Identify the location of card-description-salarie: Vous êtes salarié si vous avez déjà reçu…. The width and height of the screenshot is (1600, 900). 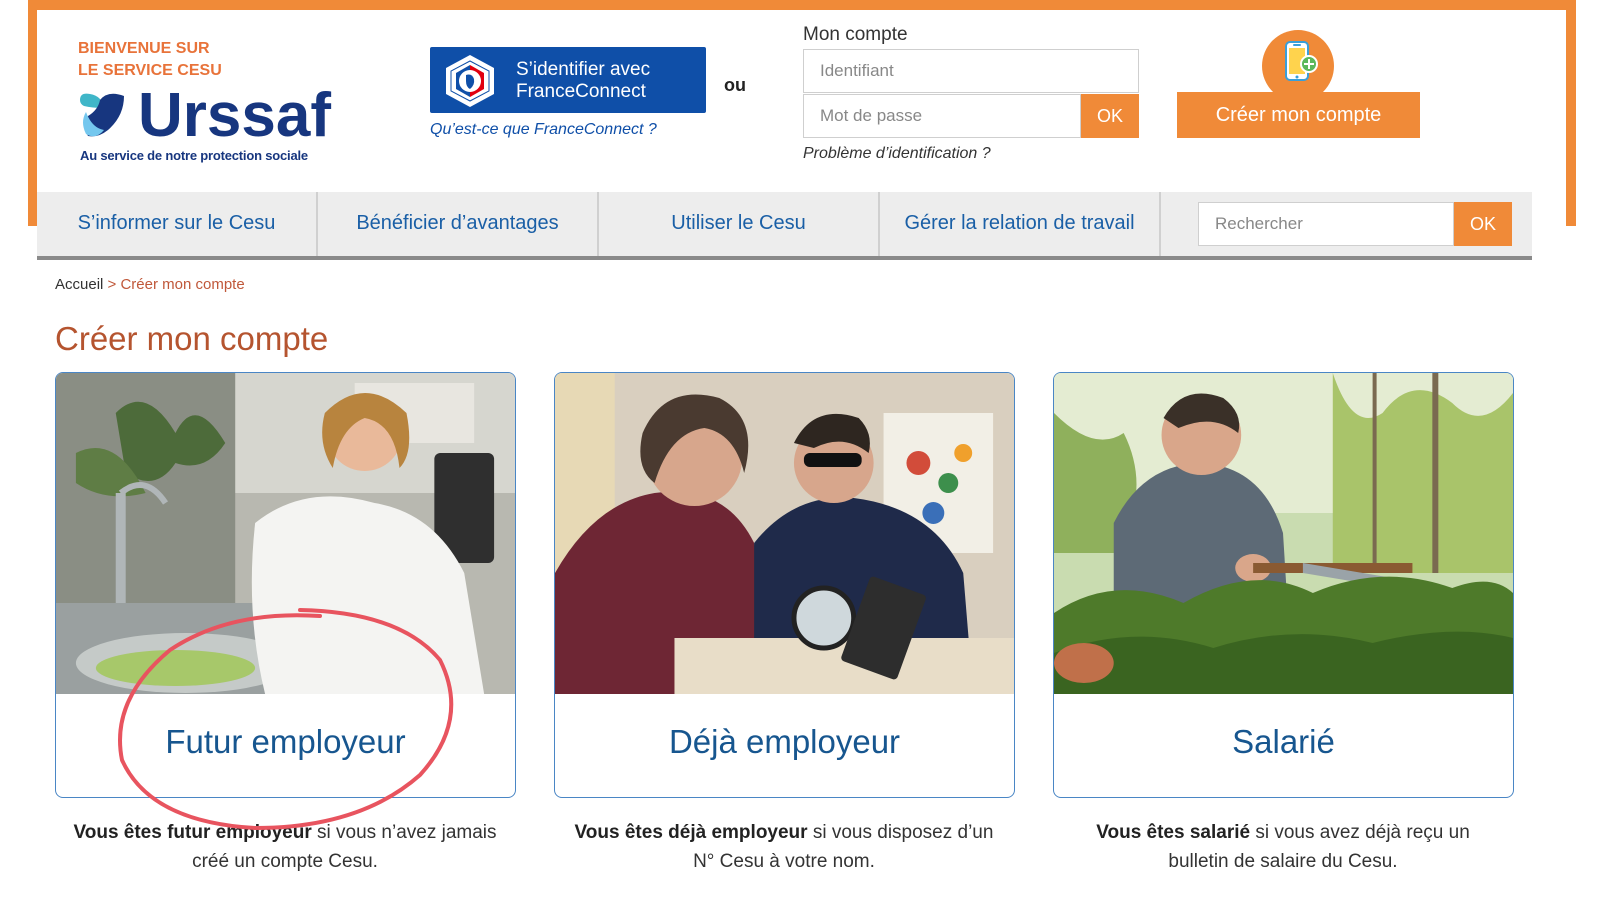
(1283, 847).